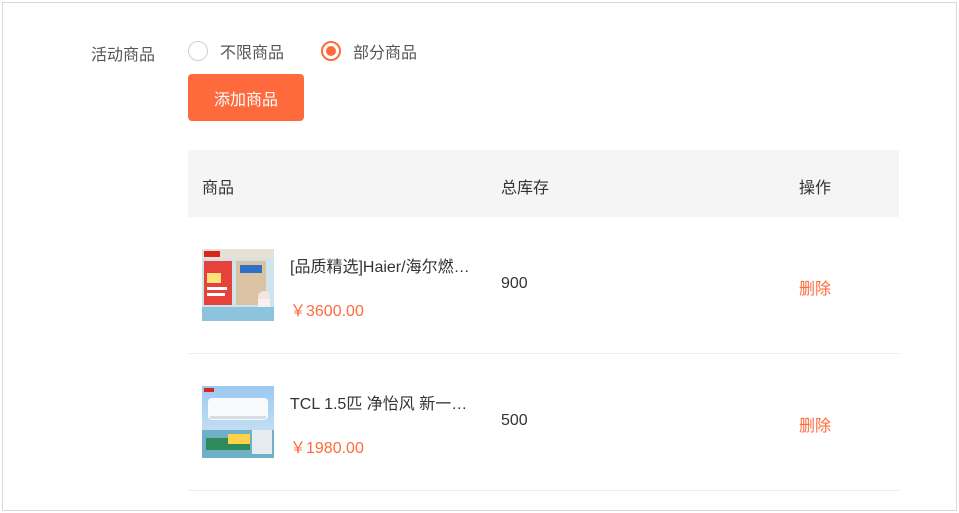  What do you see at coordinates (815, 188) in the screenshot?
I see `header-action: 操作` at bounding box center [815, 188].